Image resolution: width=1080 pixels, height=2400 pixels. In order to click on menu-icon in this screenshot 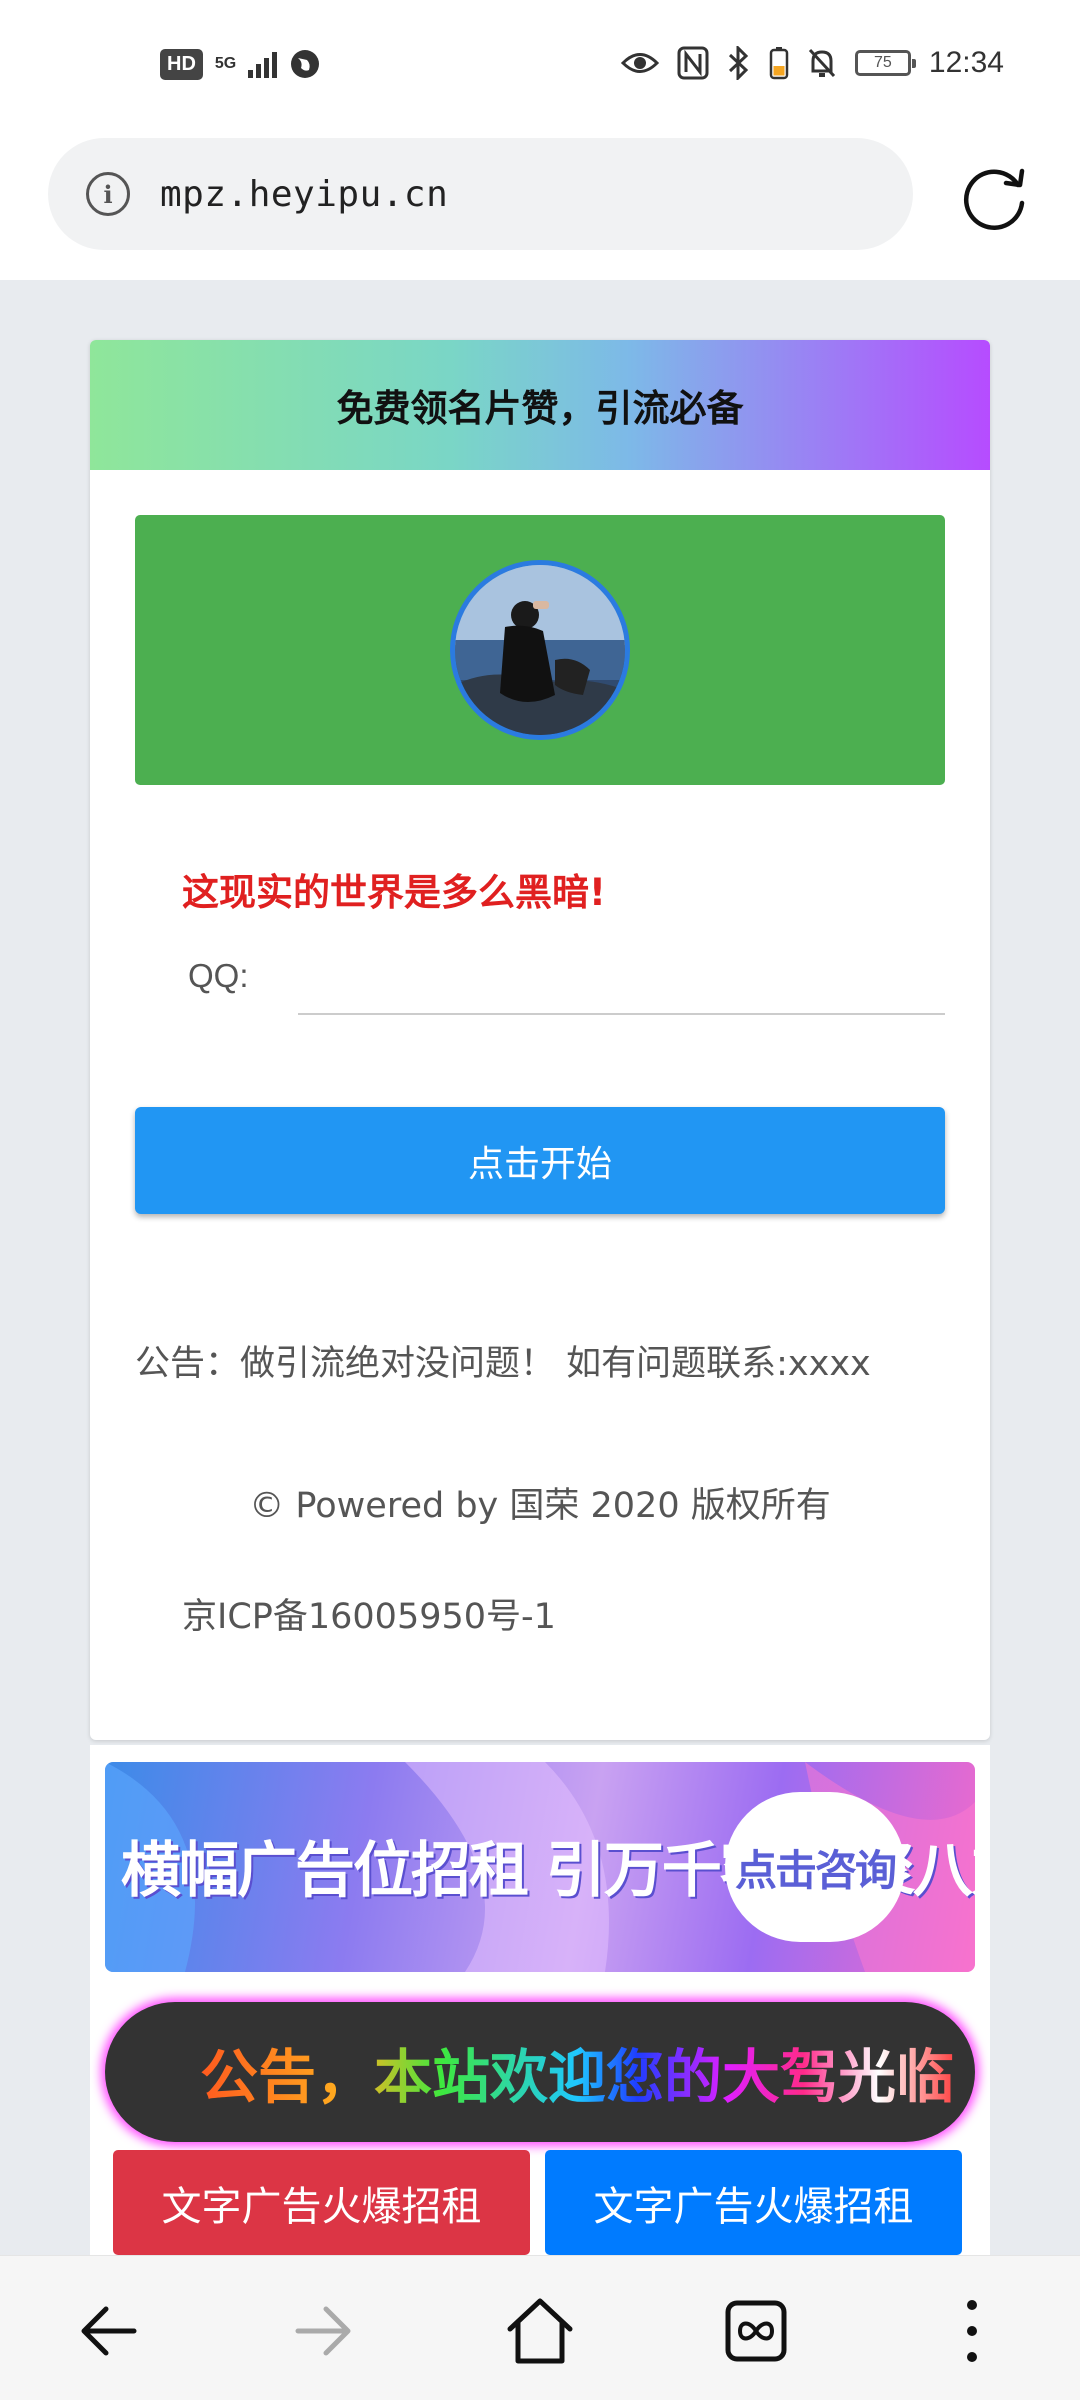, I will do `click(972, 2331)`.